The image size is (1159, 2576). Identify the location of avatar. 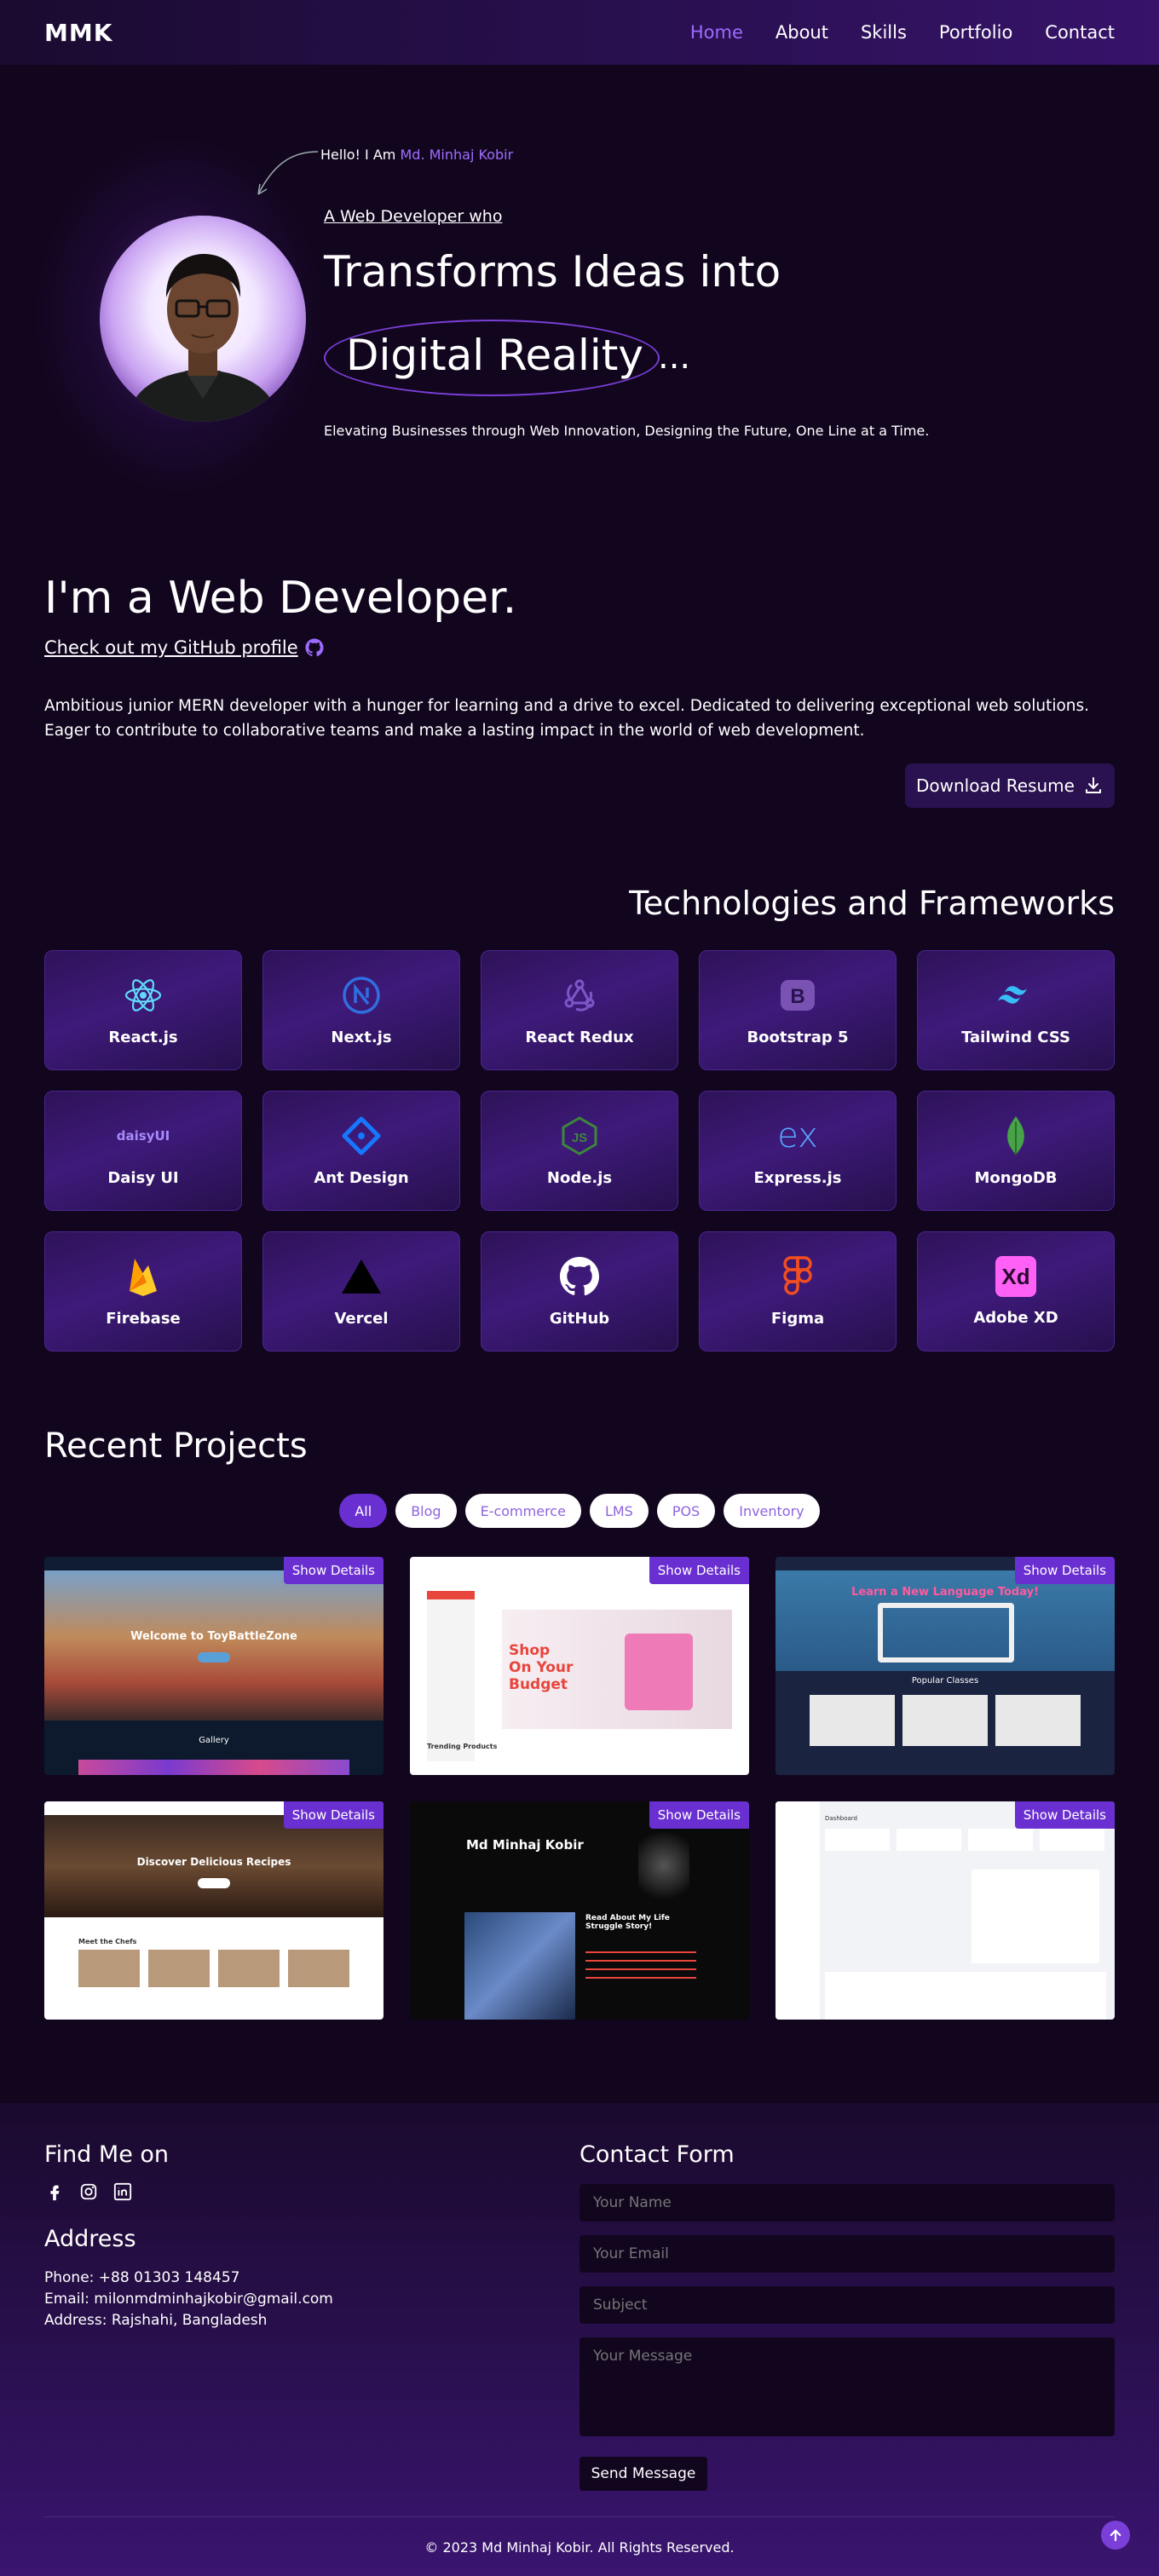
(203, 319).